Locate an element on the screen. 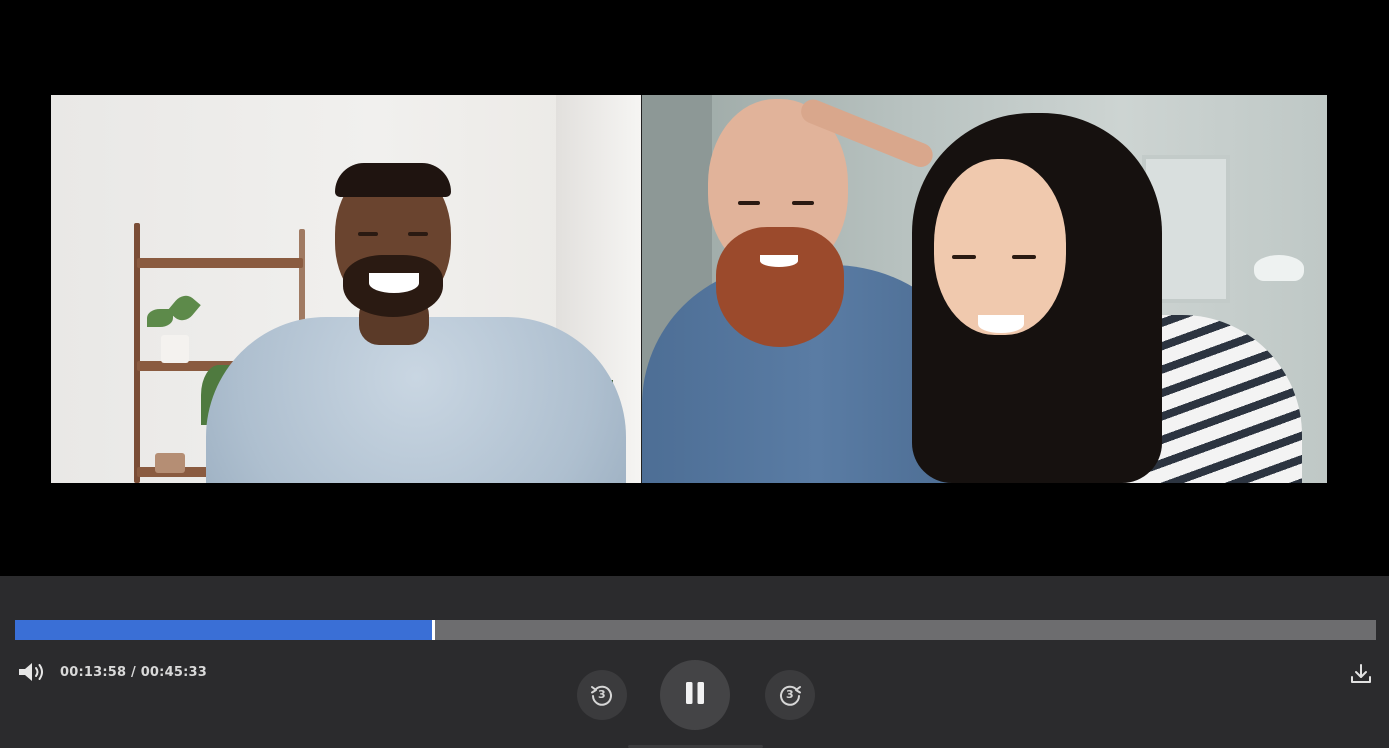  progress-bar is located at coordinates (695, 630).